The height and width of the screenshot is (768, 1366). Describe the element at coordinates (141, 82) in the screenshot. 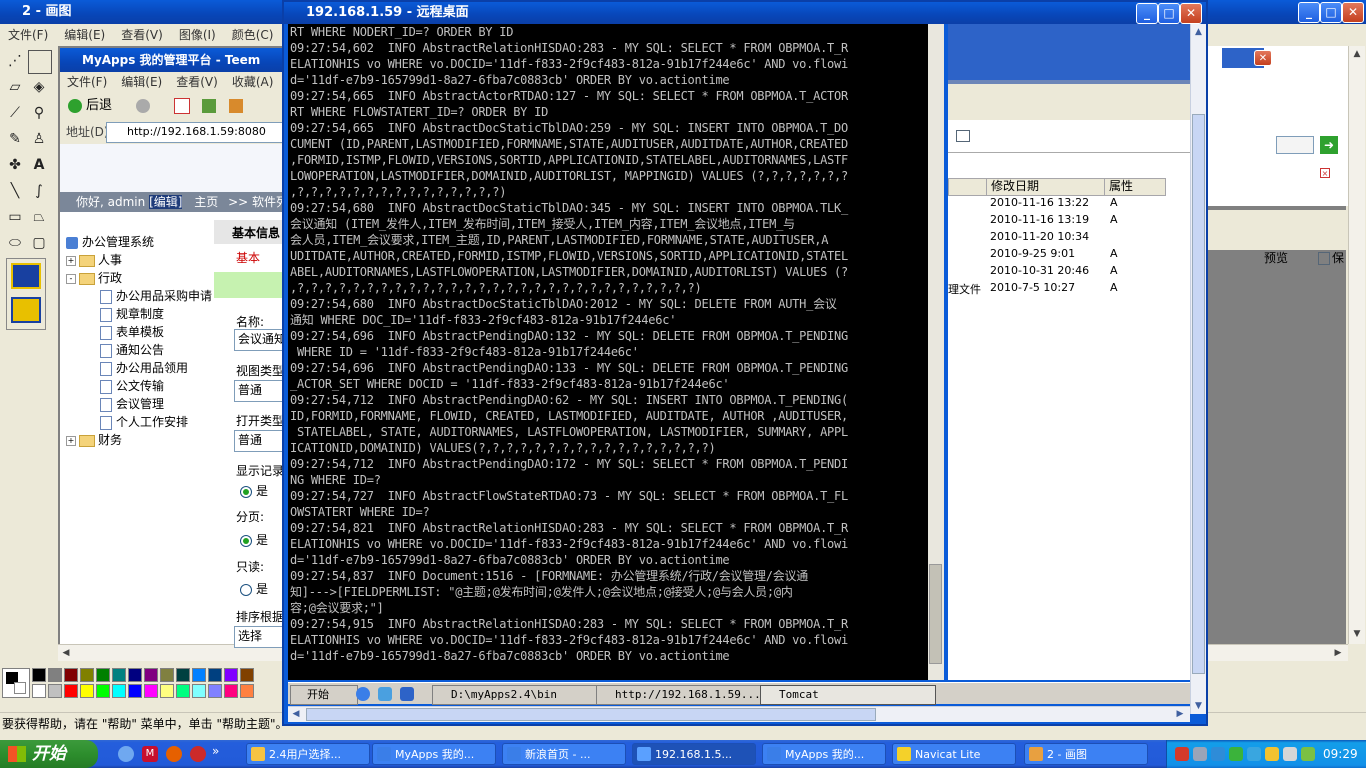

I see `ie-menu-edit: 编辑(E)` at that location.